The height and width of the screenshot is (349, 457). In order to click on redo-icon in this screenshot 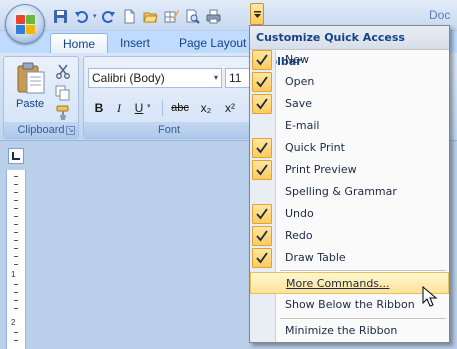, I will do `click(108, 16)`.